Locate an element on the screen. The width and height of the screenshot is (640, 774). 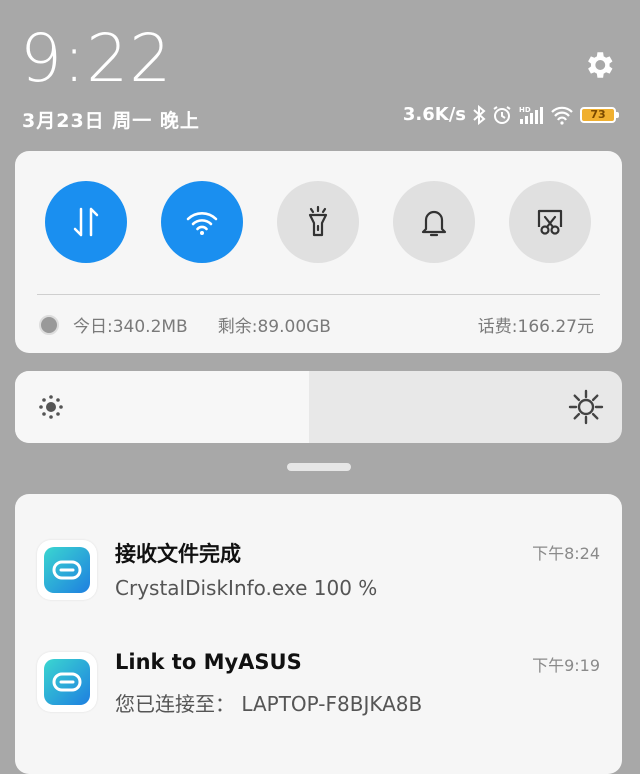
flashlight-icon is located at coordinates (318, 221).